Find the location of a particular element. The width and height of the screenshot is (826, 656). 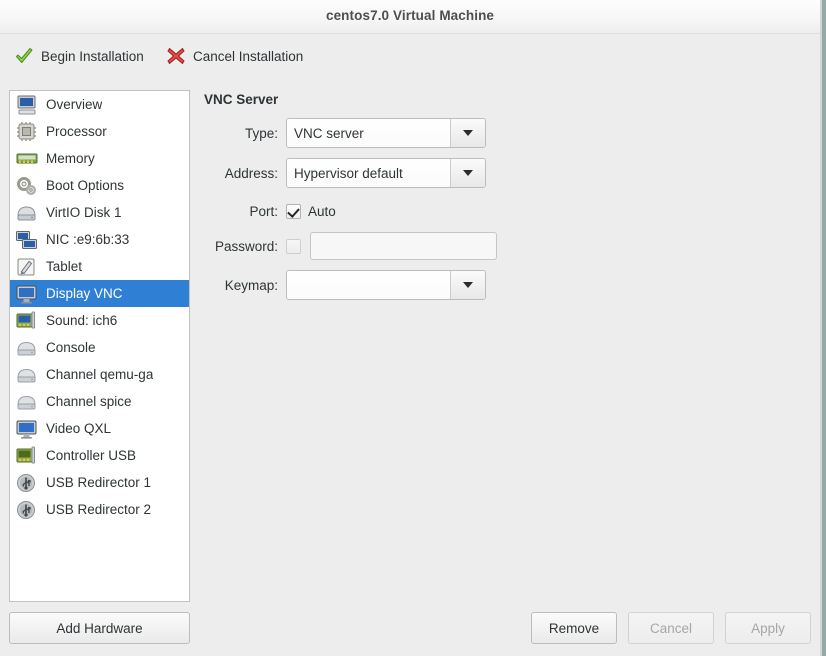

hardware-list-item-label: Channel spice is located at coordinates (89, 401).